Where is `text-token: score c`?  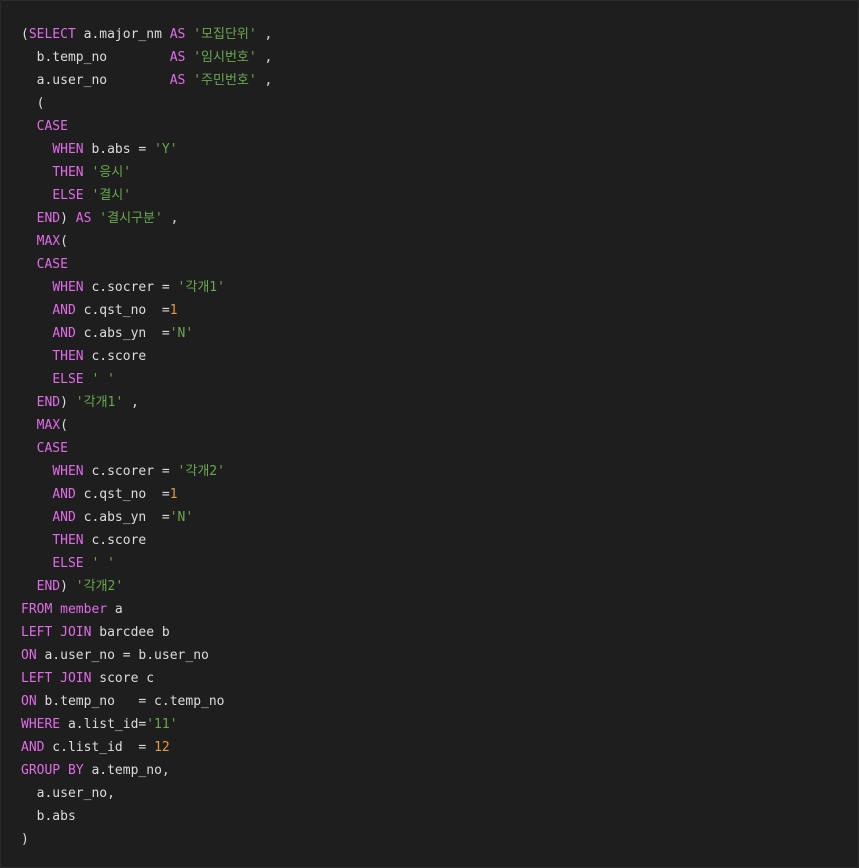
text-token: score c is located at coordinates (123, 678).